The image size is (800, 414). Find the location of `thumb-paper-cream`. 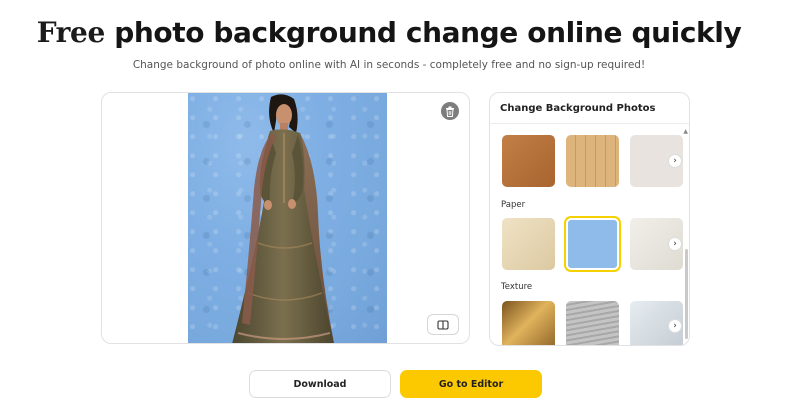

thumb-paper-cream is located at coordinates (528, 244).